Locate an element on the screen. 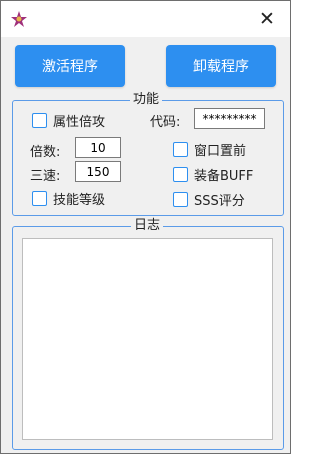 This screenshot has height=454, width=320. checkbox-label: 技能等级 is located at coordinates (79, 200).